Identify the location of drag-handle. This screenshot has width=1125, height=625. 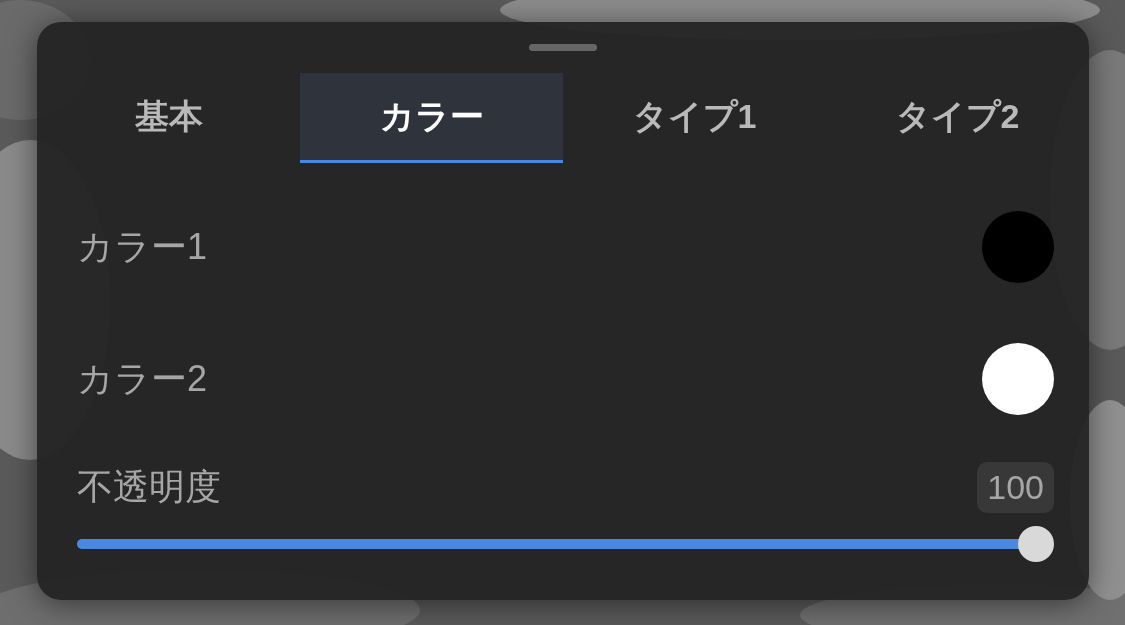
(563, 47).